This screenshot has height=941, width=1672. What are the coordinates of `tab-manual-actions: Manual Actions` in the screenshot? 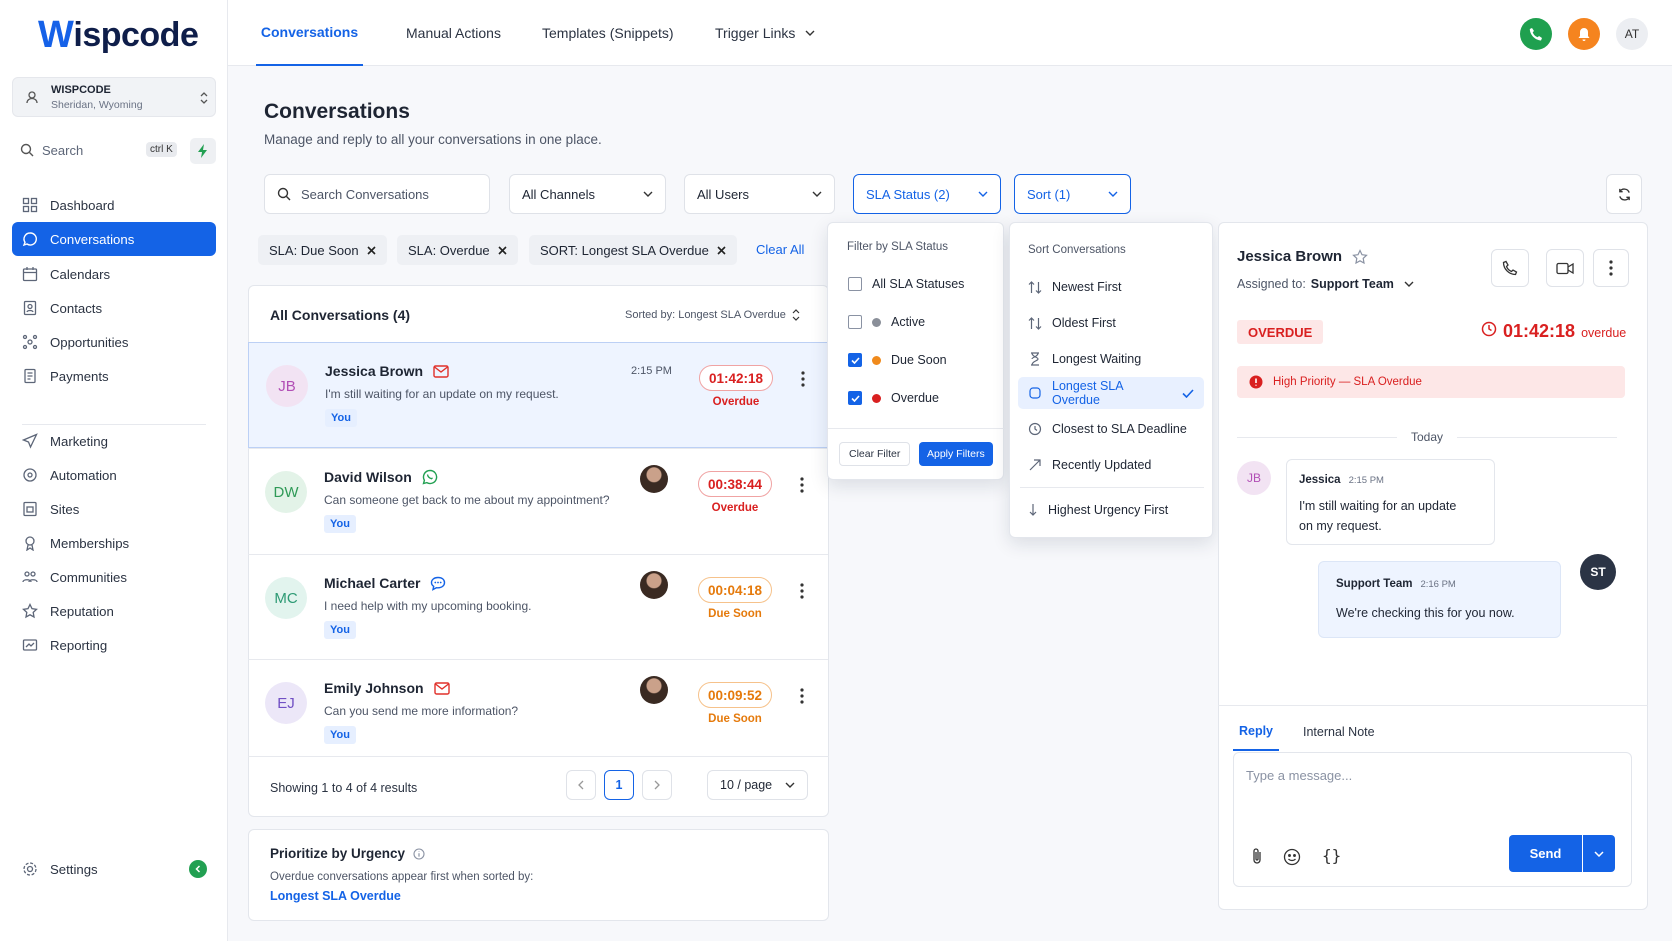 It's located at (453, 33).